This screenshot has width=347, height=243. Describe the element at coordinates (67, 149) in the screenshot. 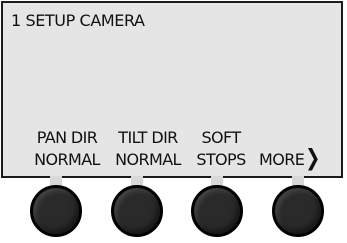

I see `softkey-label-pan-dir: PAN DIR NORMAL` at that location.